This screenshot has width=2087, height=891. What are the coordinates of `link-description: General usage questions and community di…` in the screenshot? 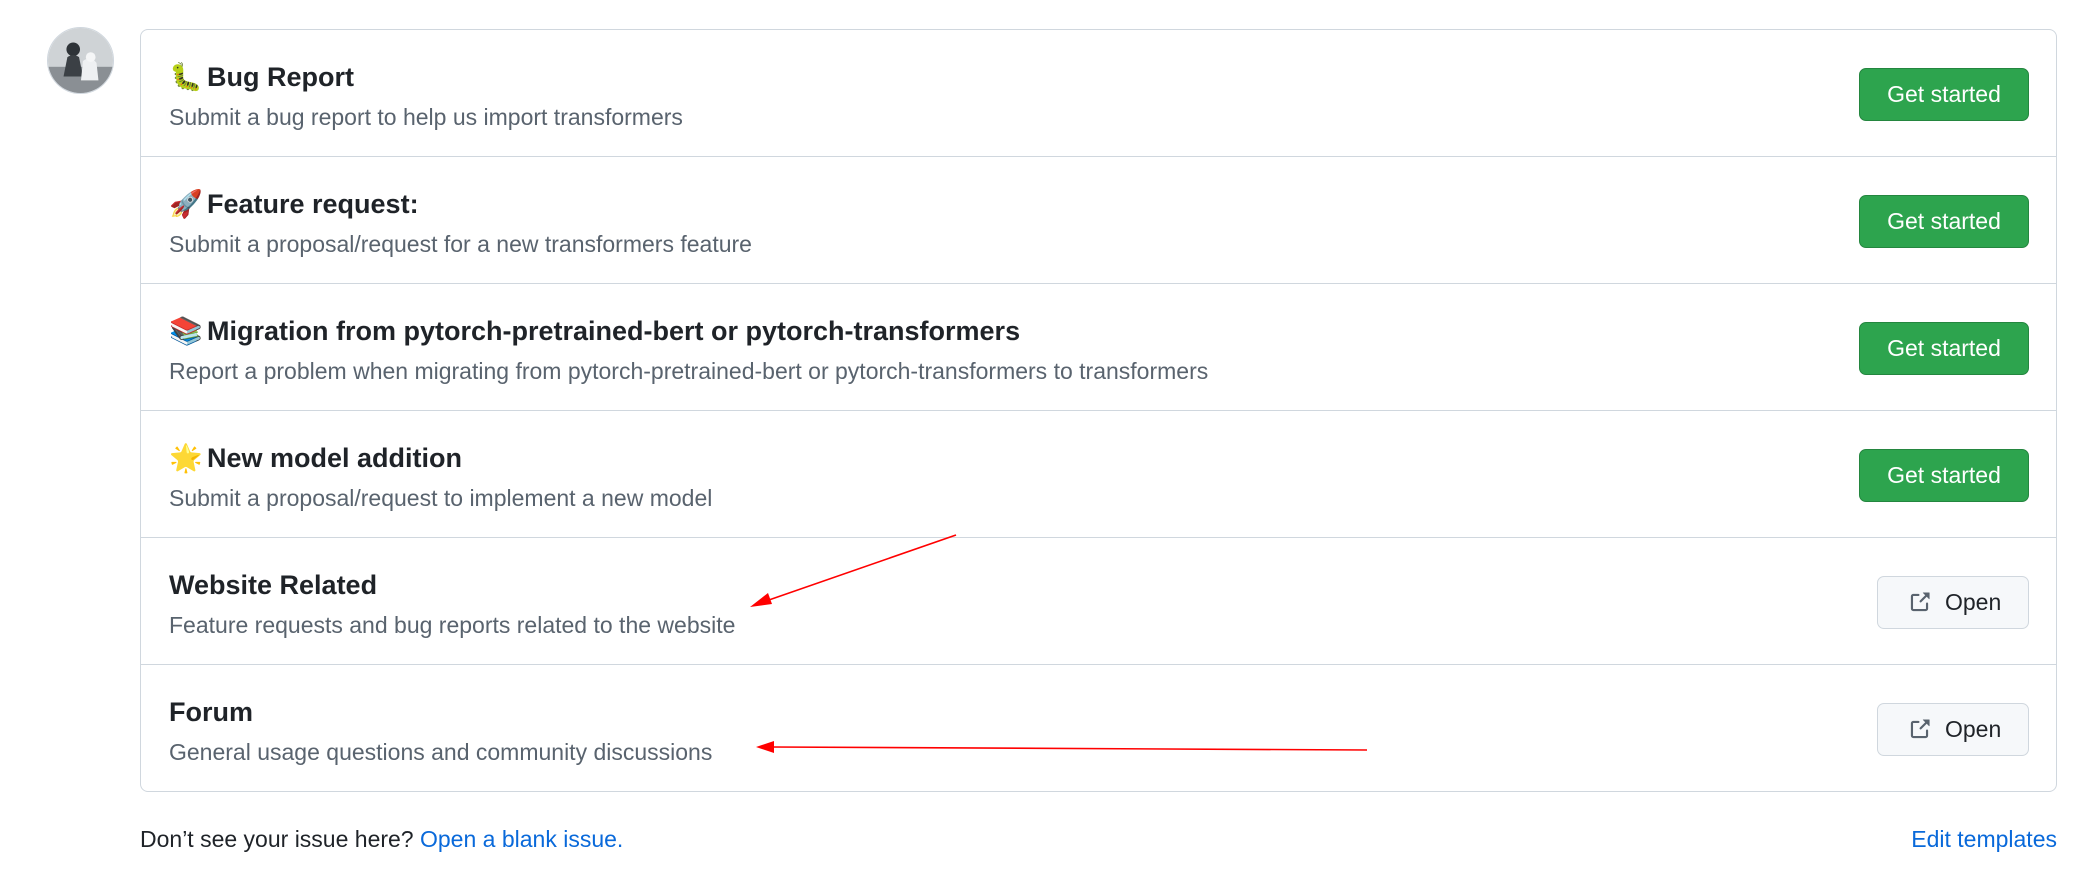 It's located at (441, 752).